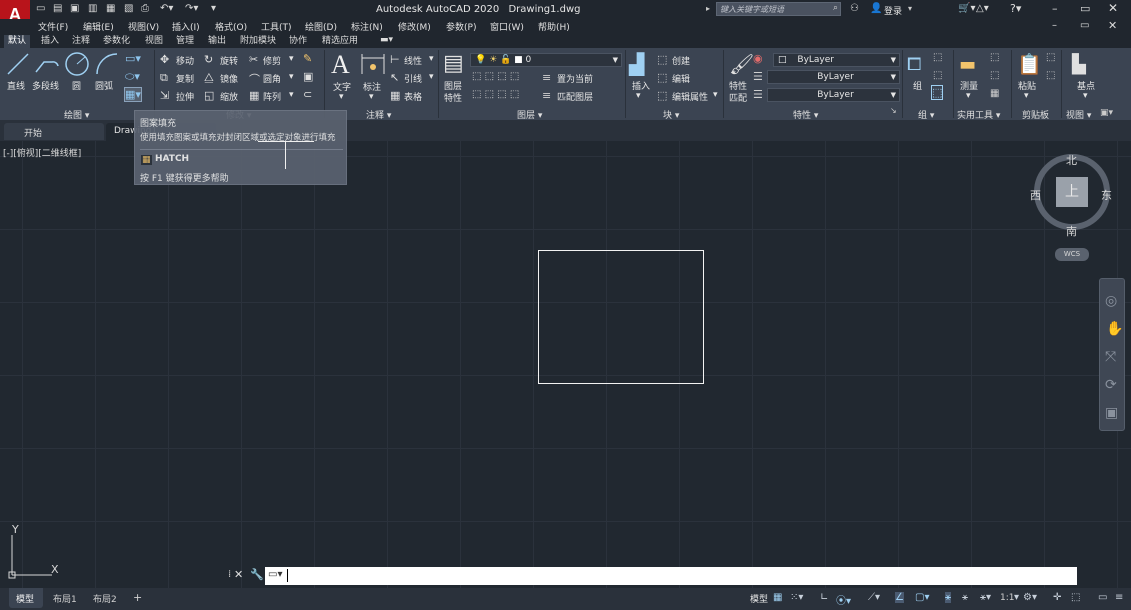 The width and height of the screenshot is (1131, 610). Describe the element at coordinates (47, 64) in the screenshot. I see `polyline-icon` at that location.